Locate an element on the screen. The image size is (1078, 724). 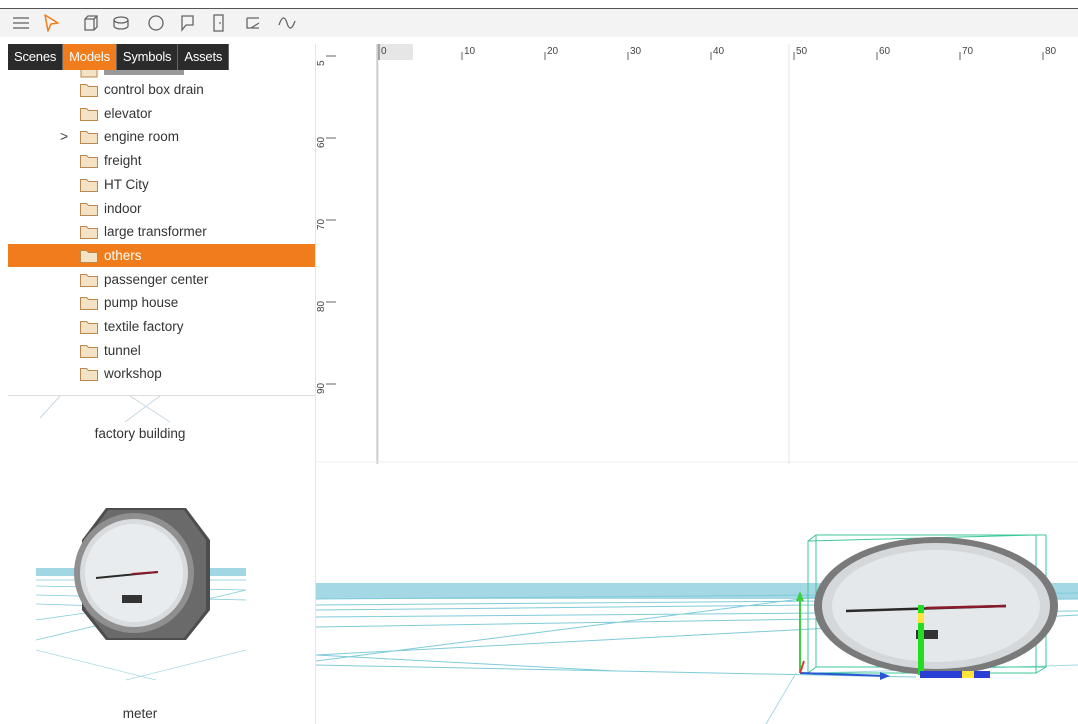
tree-item: > engine room is located at coordinates (161, 136).